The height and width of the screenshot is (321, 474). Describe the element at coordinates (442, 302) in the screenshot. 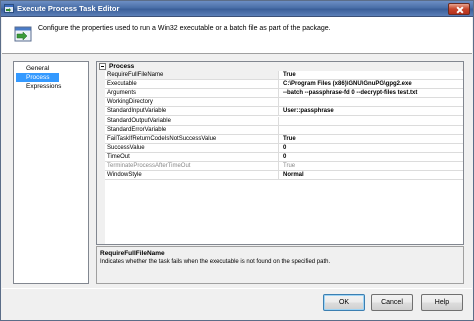

I see `help-button: Help` at that location.